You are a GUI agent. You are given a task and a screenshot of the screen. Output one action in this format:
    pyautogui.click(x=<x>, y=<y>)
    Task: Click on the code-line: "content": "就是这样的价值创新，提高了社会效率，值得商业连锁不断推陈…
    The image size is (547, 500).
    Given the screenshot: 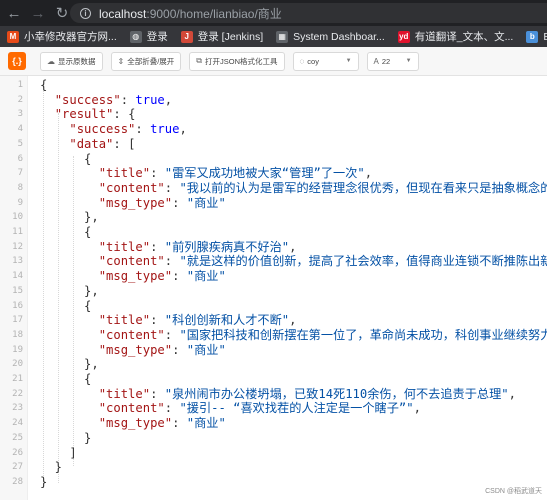 What is the action you would take?
    pyautogui.click(x=293, y=261)
    